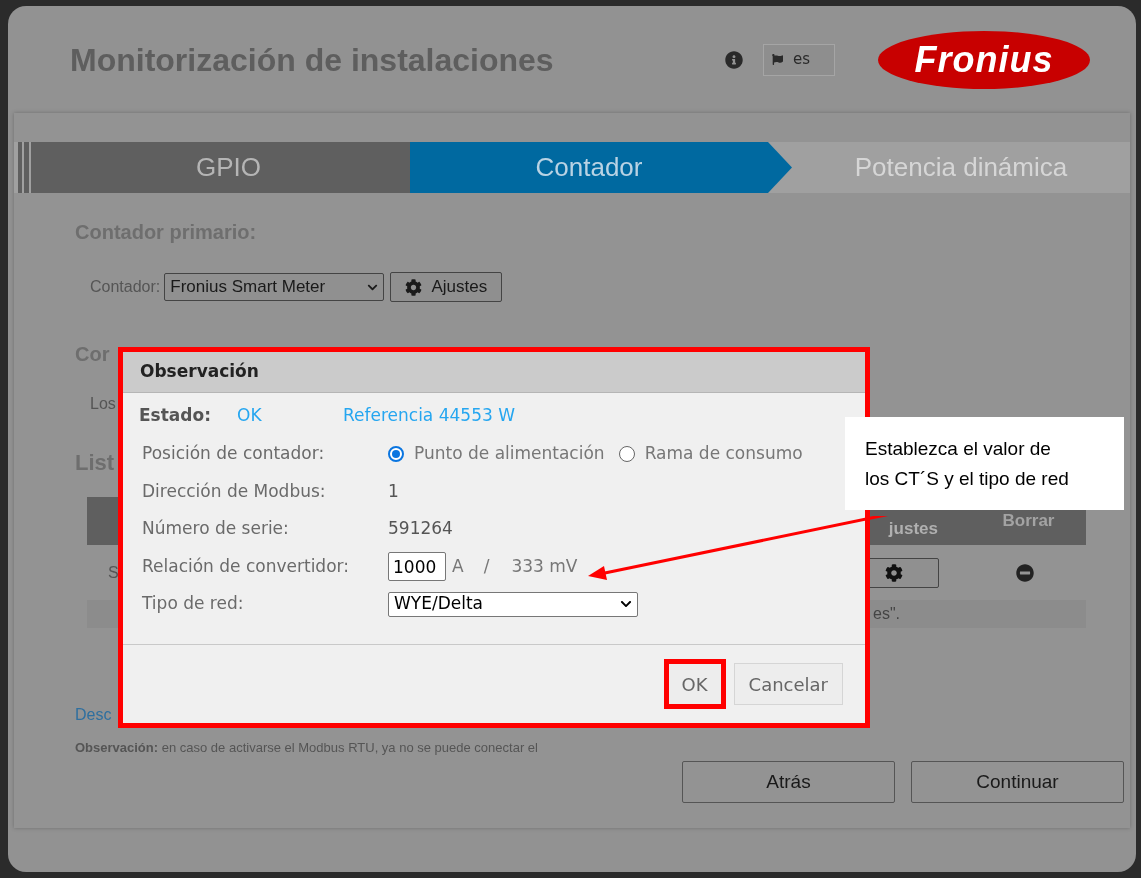 This screenshot has height=878, width=1141. Describe the element at coordinates (175, 416) in the screenshot. I see `status-label: Estado:` at that location.